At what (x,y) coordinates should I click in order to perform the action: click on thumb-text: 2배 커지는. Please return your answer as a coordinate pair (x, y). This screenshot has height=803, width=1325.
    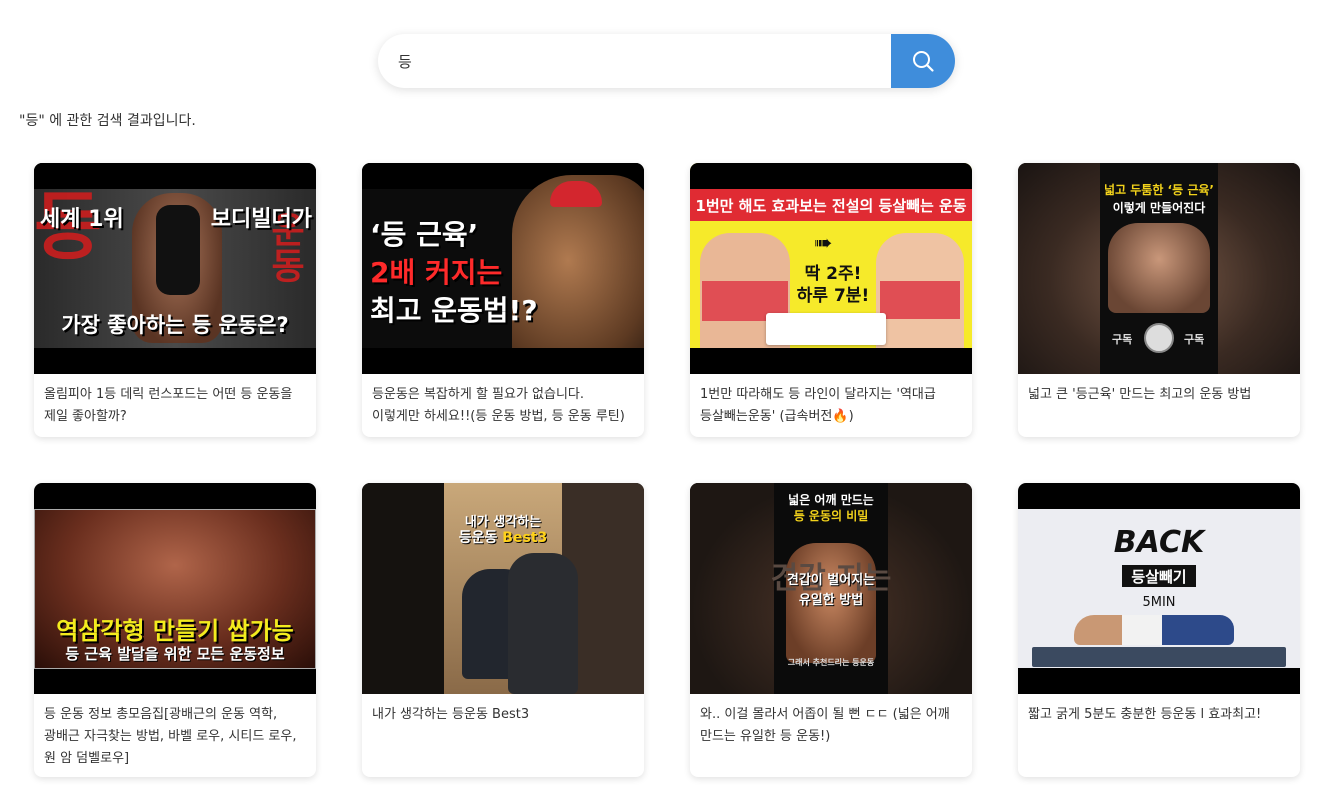
    Looking at the image, I should click on (436, 272).